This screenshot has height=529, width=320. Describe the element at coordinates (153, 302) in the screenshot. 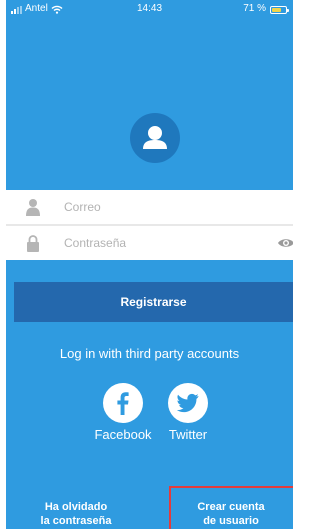

I see `register-button: Registrarse` at that location.